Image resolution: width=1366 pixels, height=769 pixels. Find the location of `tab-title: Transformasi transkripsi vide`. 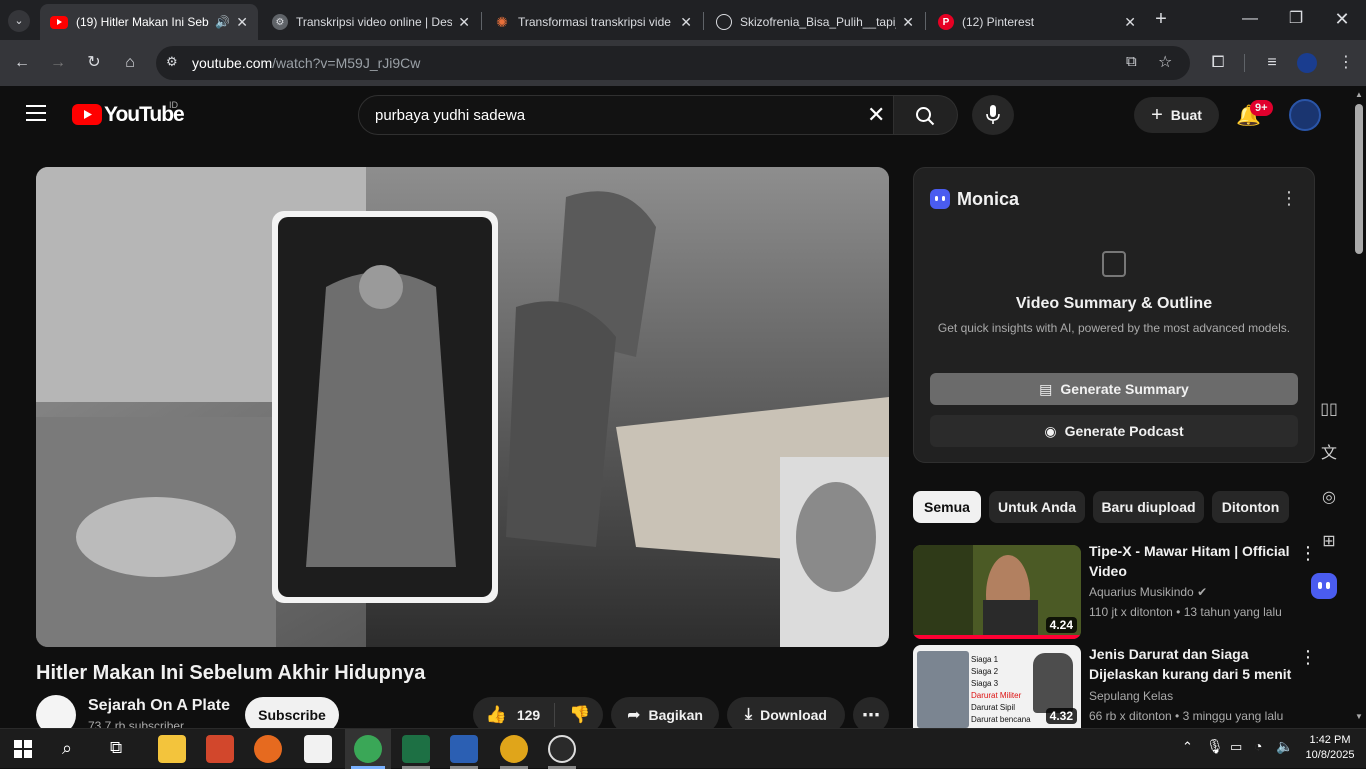

tab-title: Transformasi transkripsi vide is located at coordinates (594, 22).